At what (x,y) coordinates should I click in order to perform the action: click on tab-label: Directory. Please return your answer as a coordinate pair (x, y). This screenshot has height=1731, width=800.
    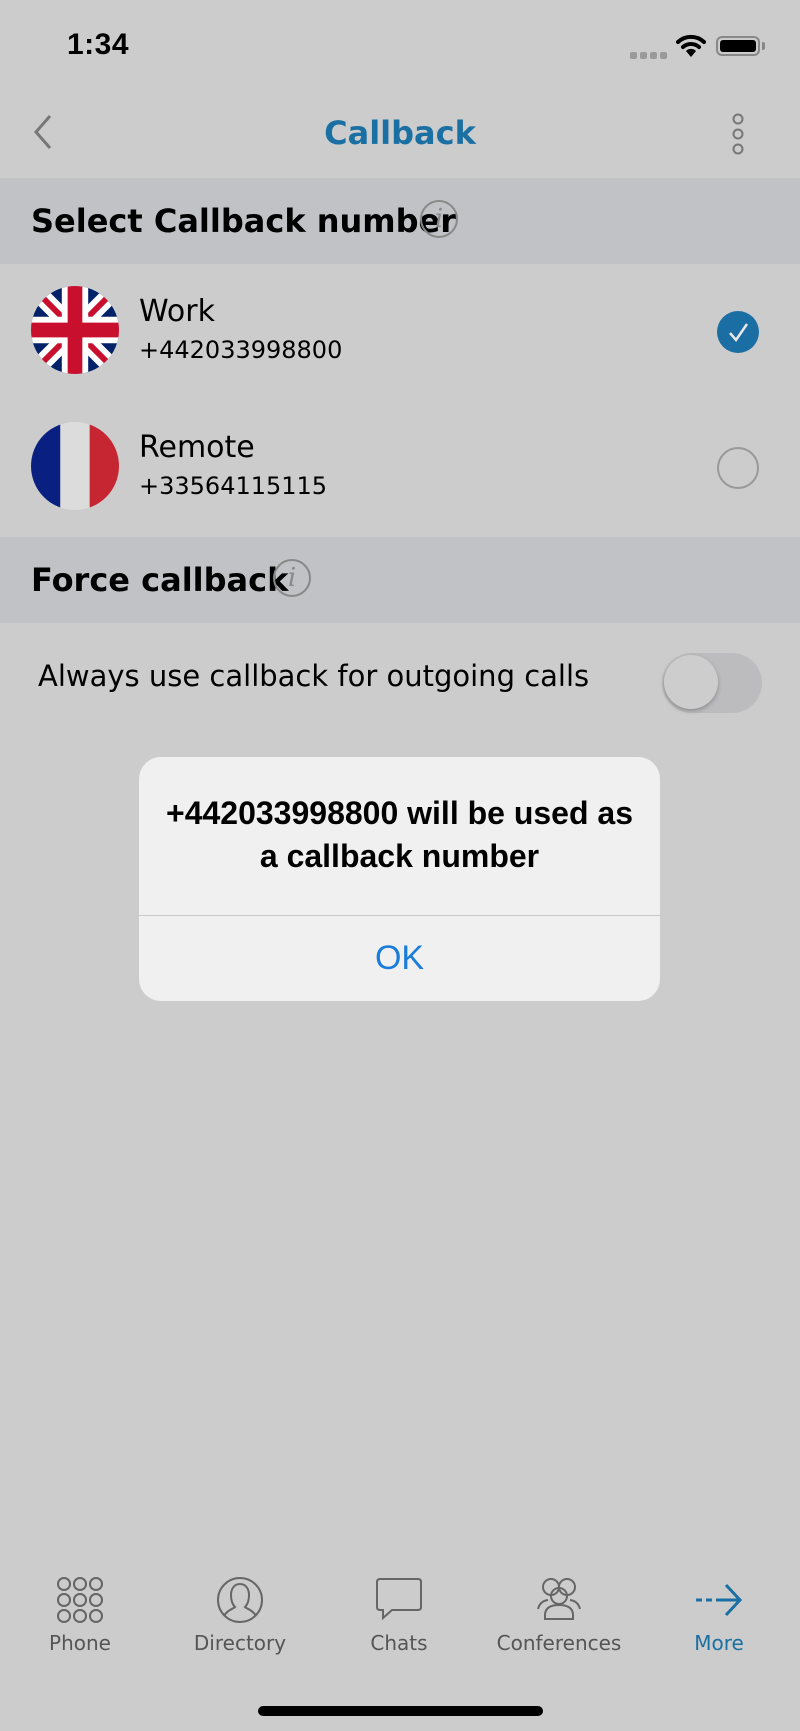
    Looking at the image, I should click on (240, 1643).